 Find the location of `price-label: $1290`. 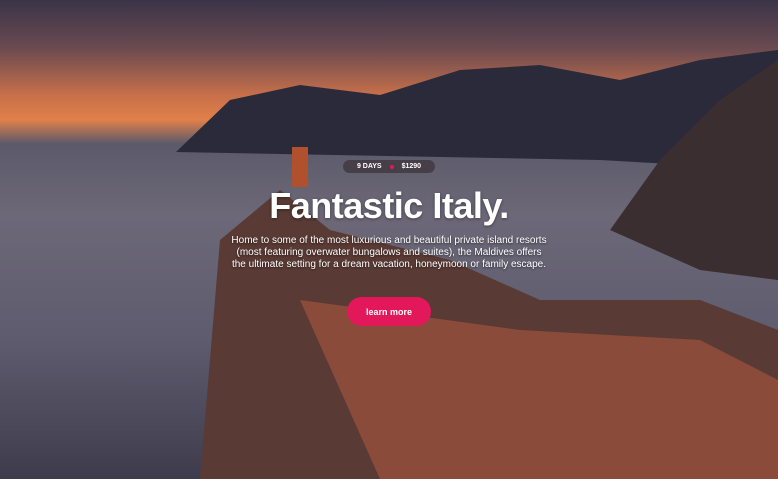

price-label: $1290 is located at coordinates (411, 166).